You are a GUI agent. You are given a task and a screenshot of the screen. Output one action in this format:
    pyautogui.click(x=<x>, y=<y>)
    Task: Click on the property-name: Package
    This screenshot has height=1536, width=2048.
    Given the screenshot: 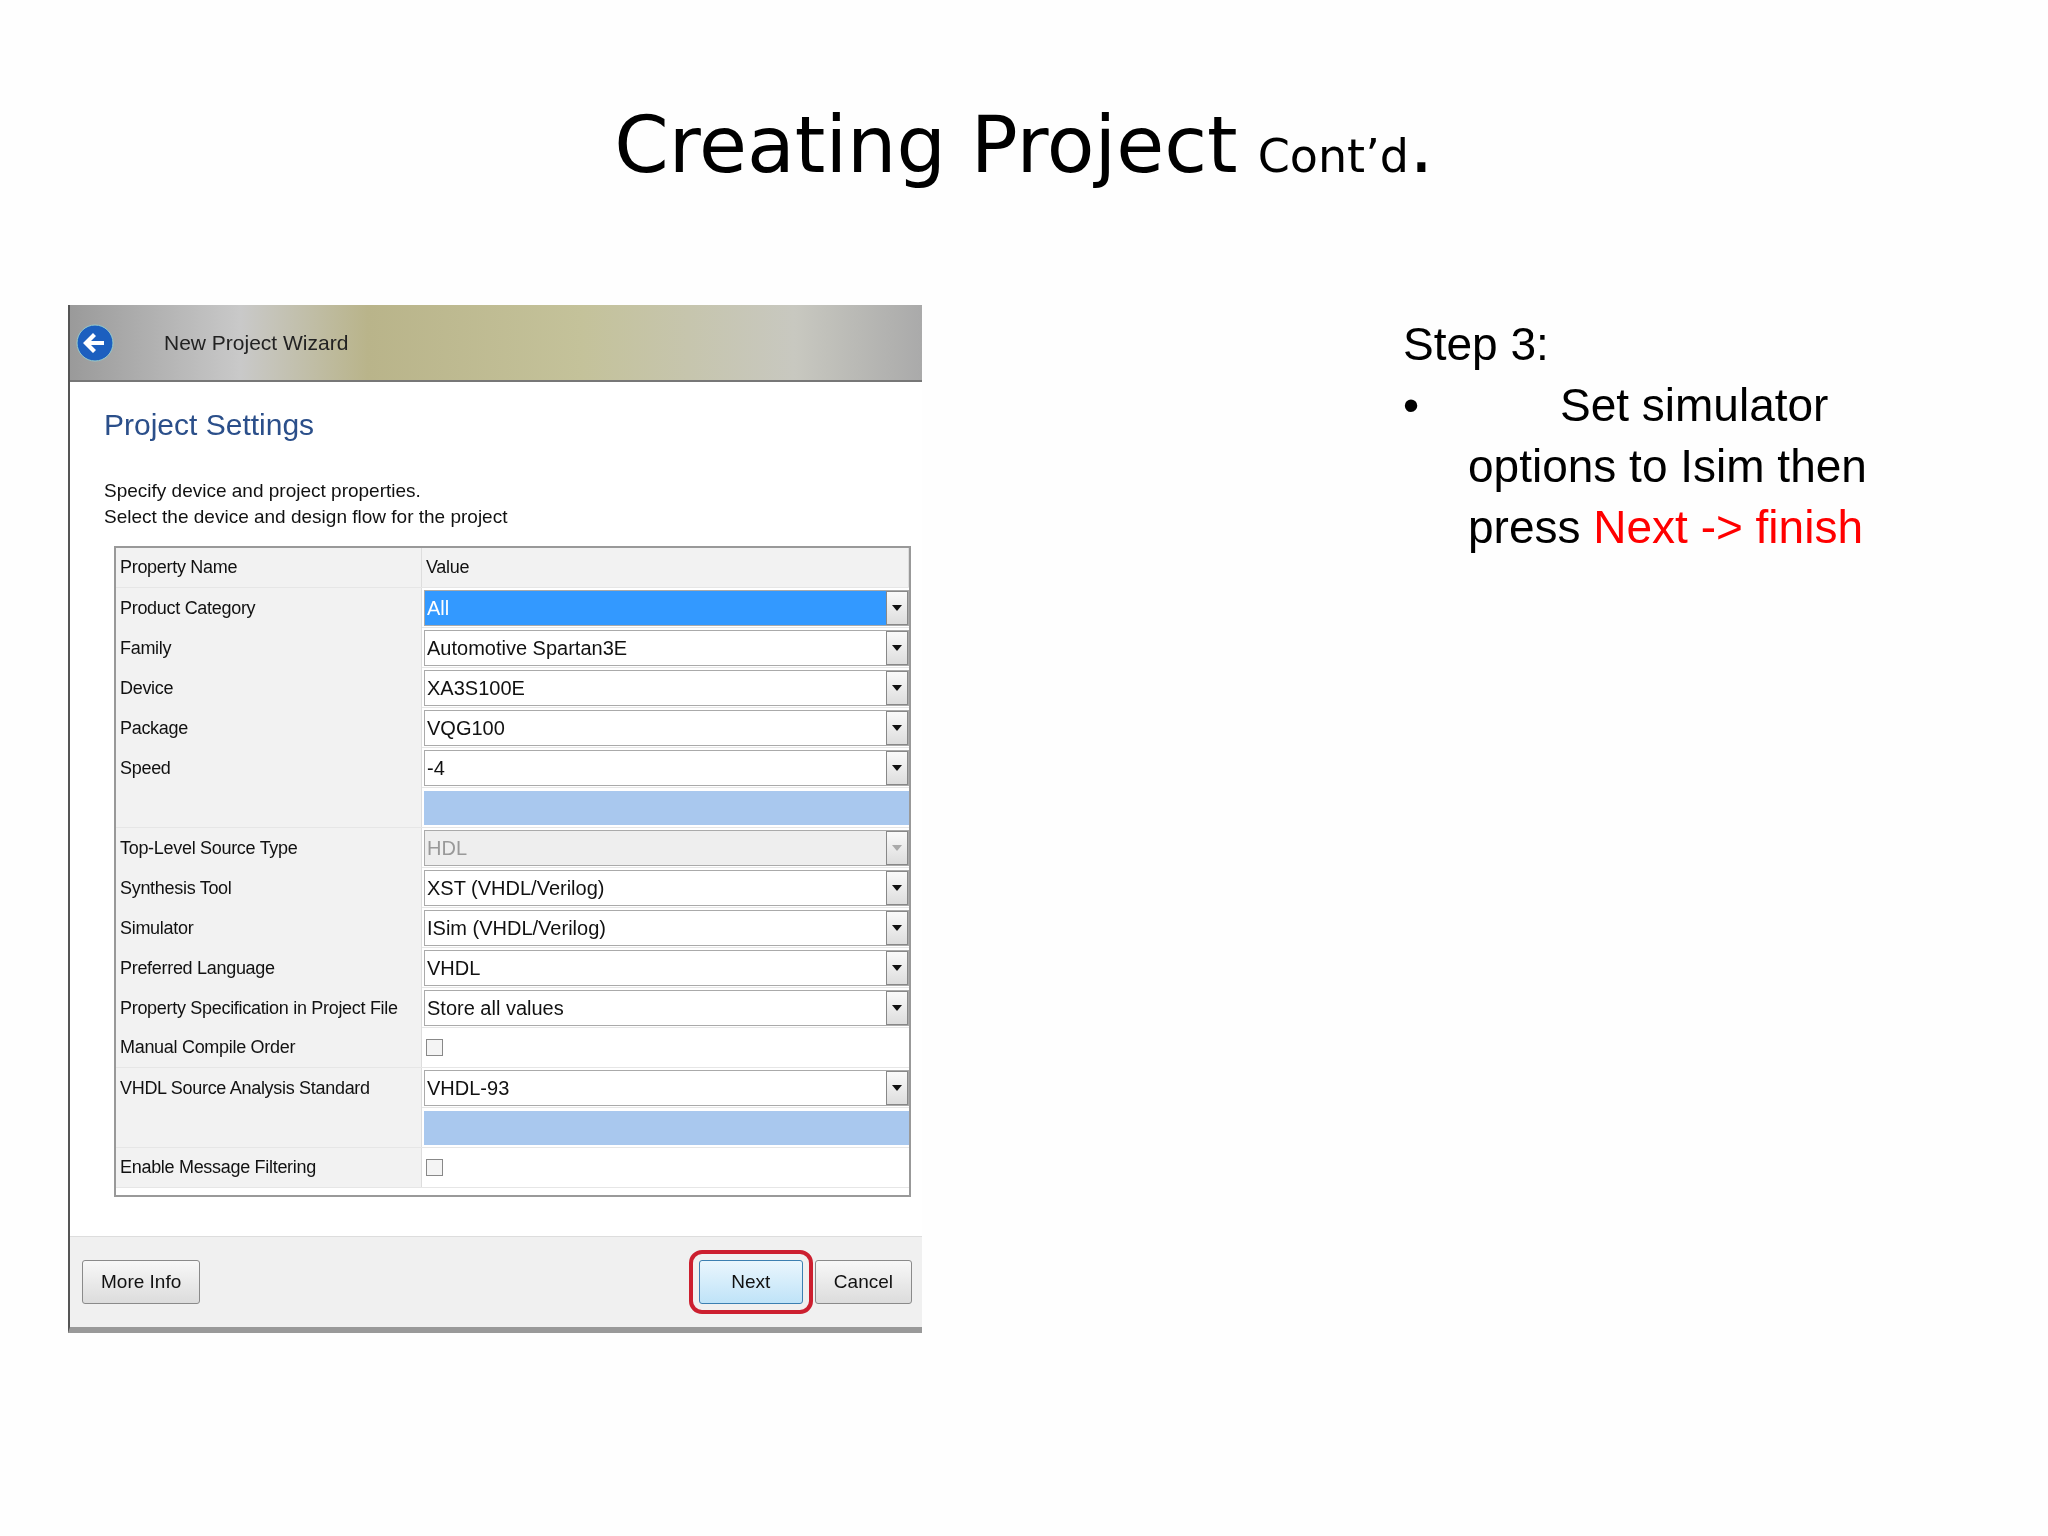 What is the action you would take?
    pyautogui.click(x=269, y=728)
    